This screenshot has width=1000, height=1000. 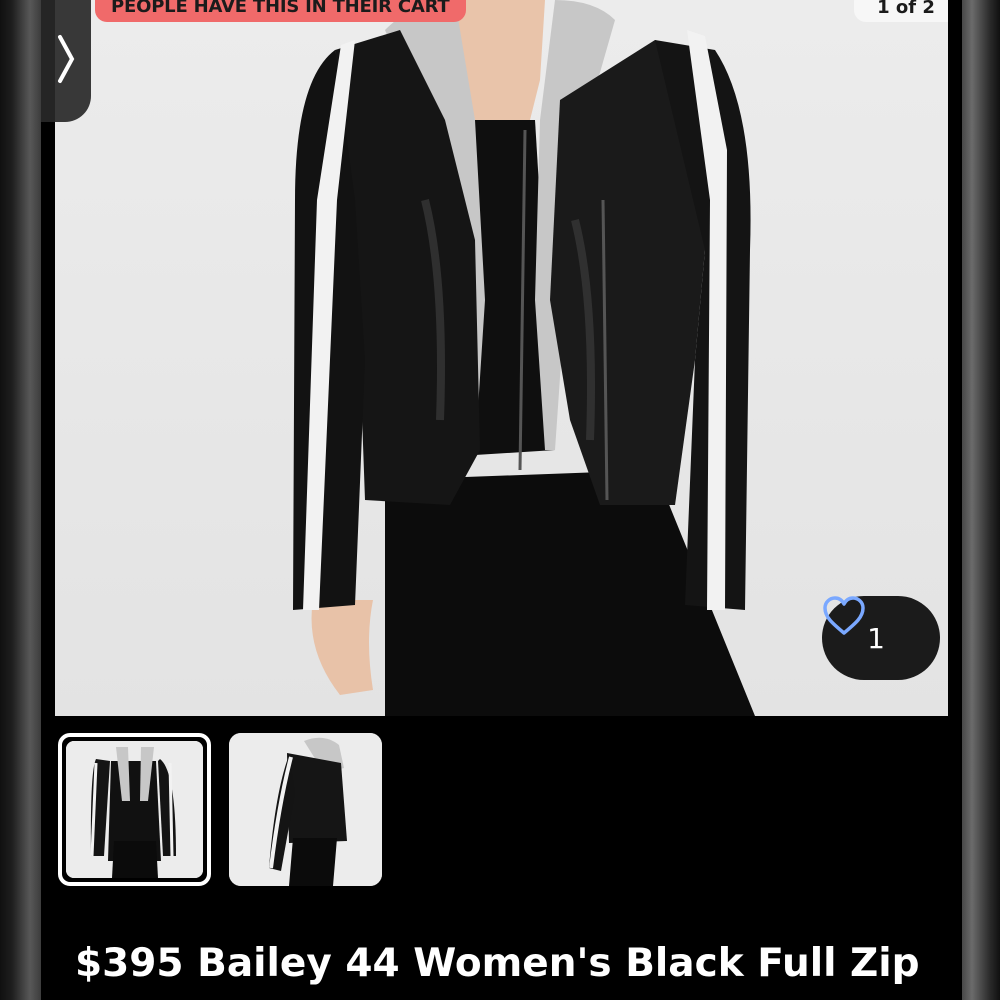 I want to click on thumbnail-side-image, so click(x=305, y=809).